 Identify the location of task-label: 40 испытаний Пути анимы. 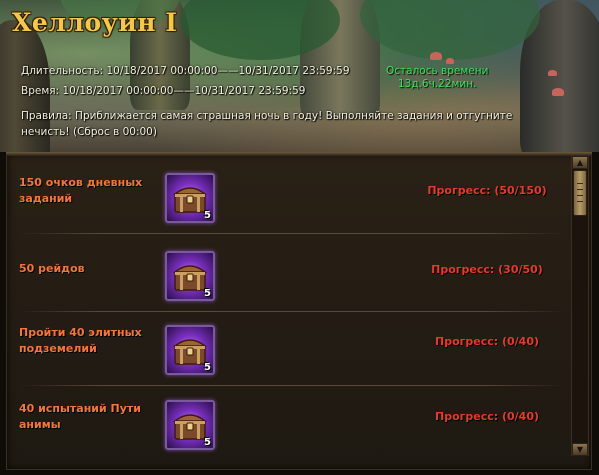
(80, 416).